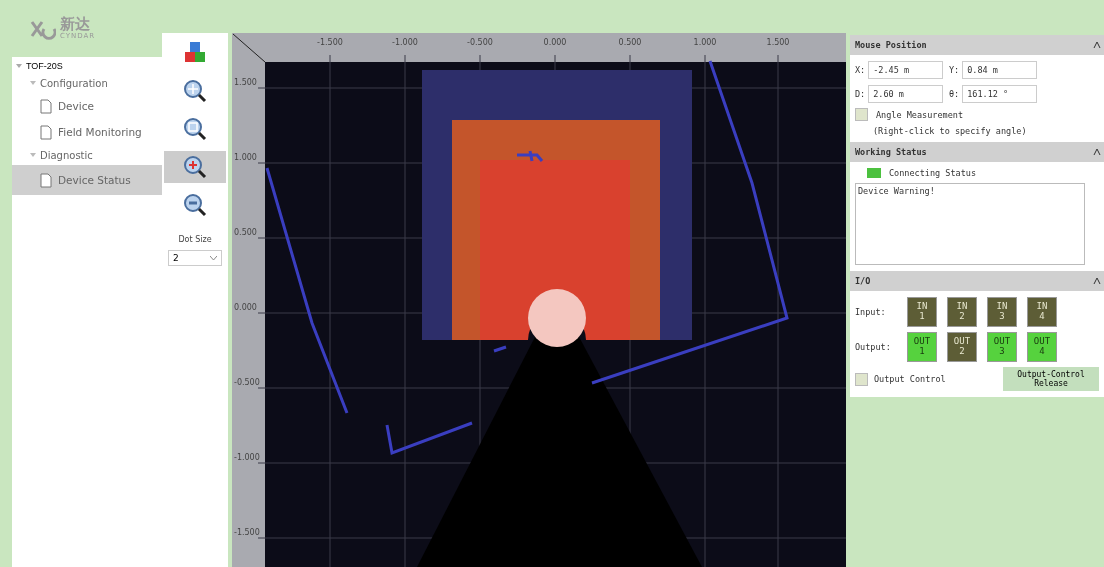 Image resolution: width=1104 pixels, height=567 pixels. Describe the element at coordinates (999, 94) in the screenshot. I see `value-field: 161.12 °` at that location.